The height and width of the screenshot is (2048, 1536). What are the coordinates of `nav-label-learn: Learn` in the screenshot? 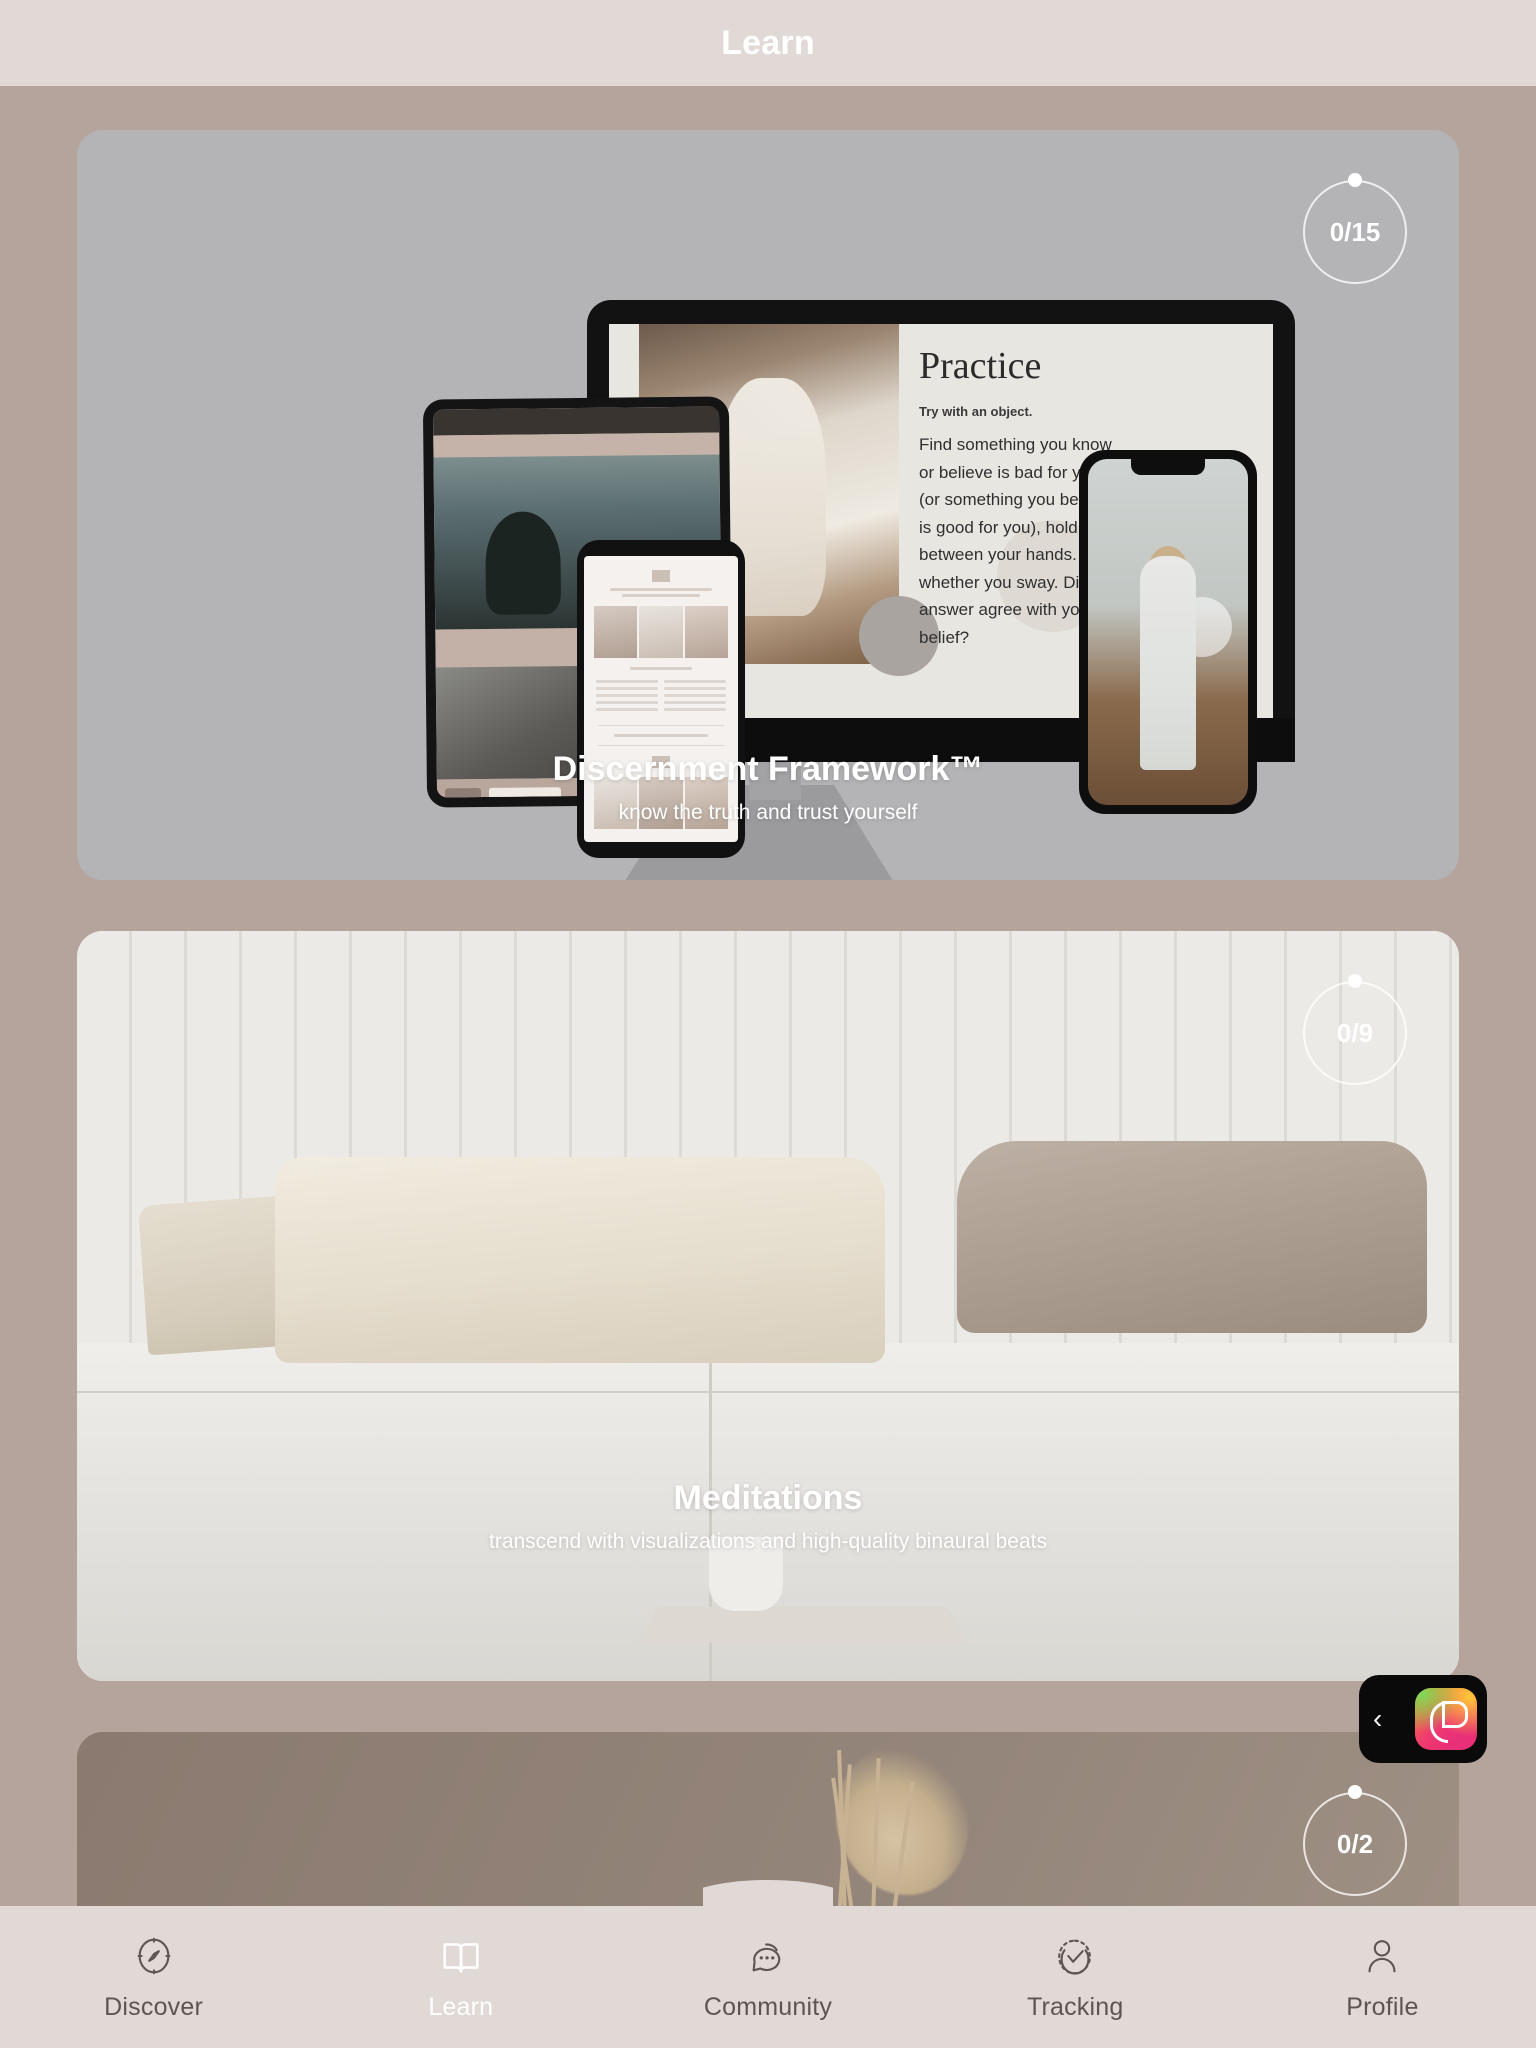 It's located at (461, 2006).